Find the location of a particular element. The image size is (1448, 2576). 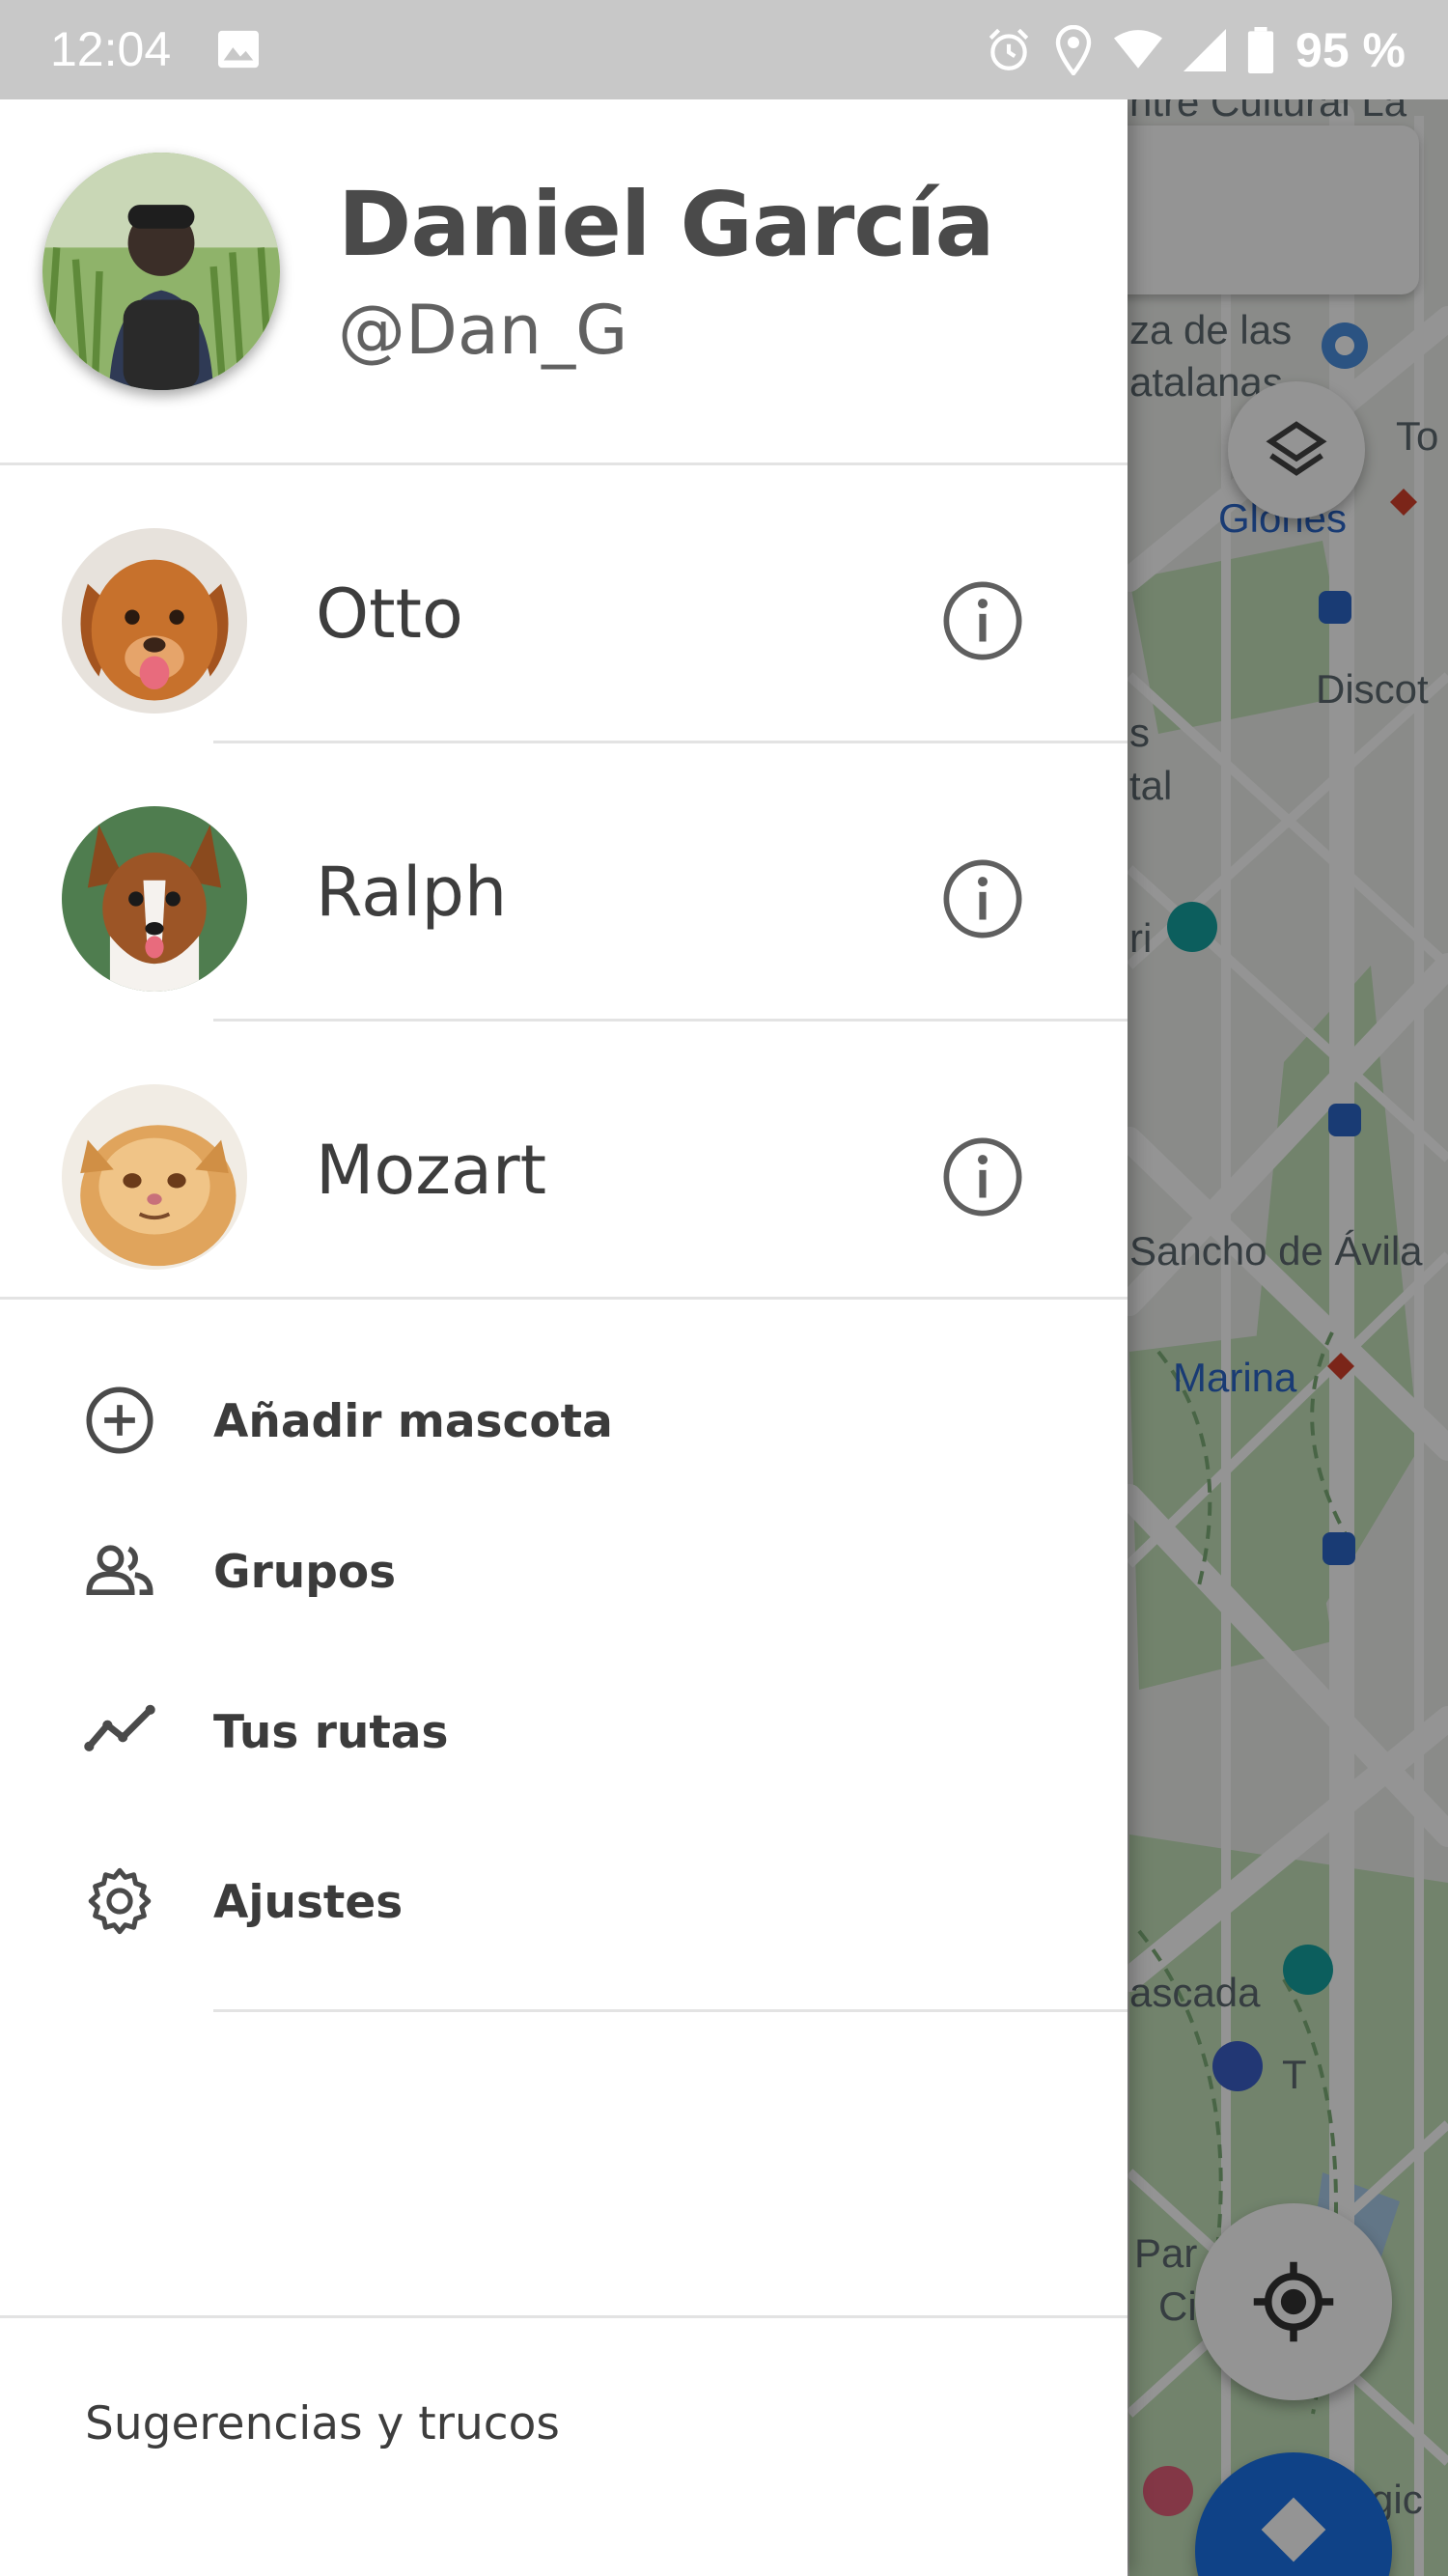

profile-name: Daniel García is located at coordinates (667, 225).